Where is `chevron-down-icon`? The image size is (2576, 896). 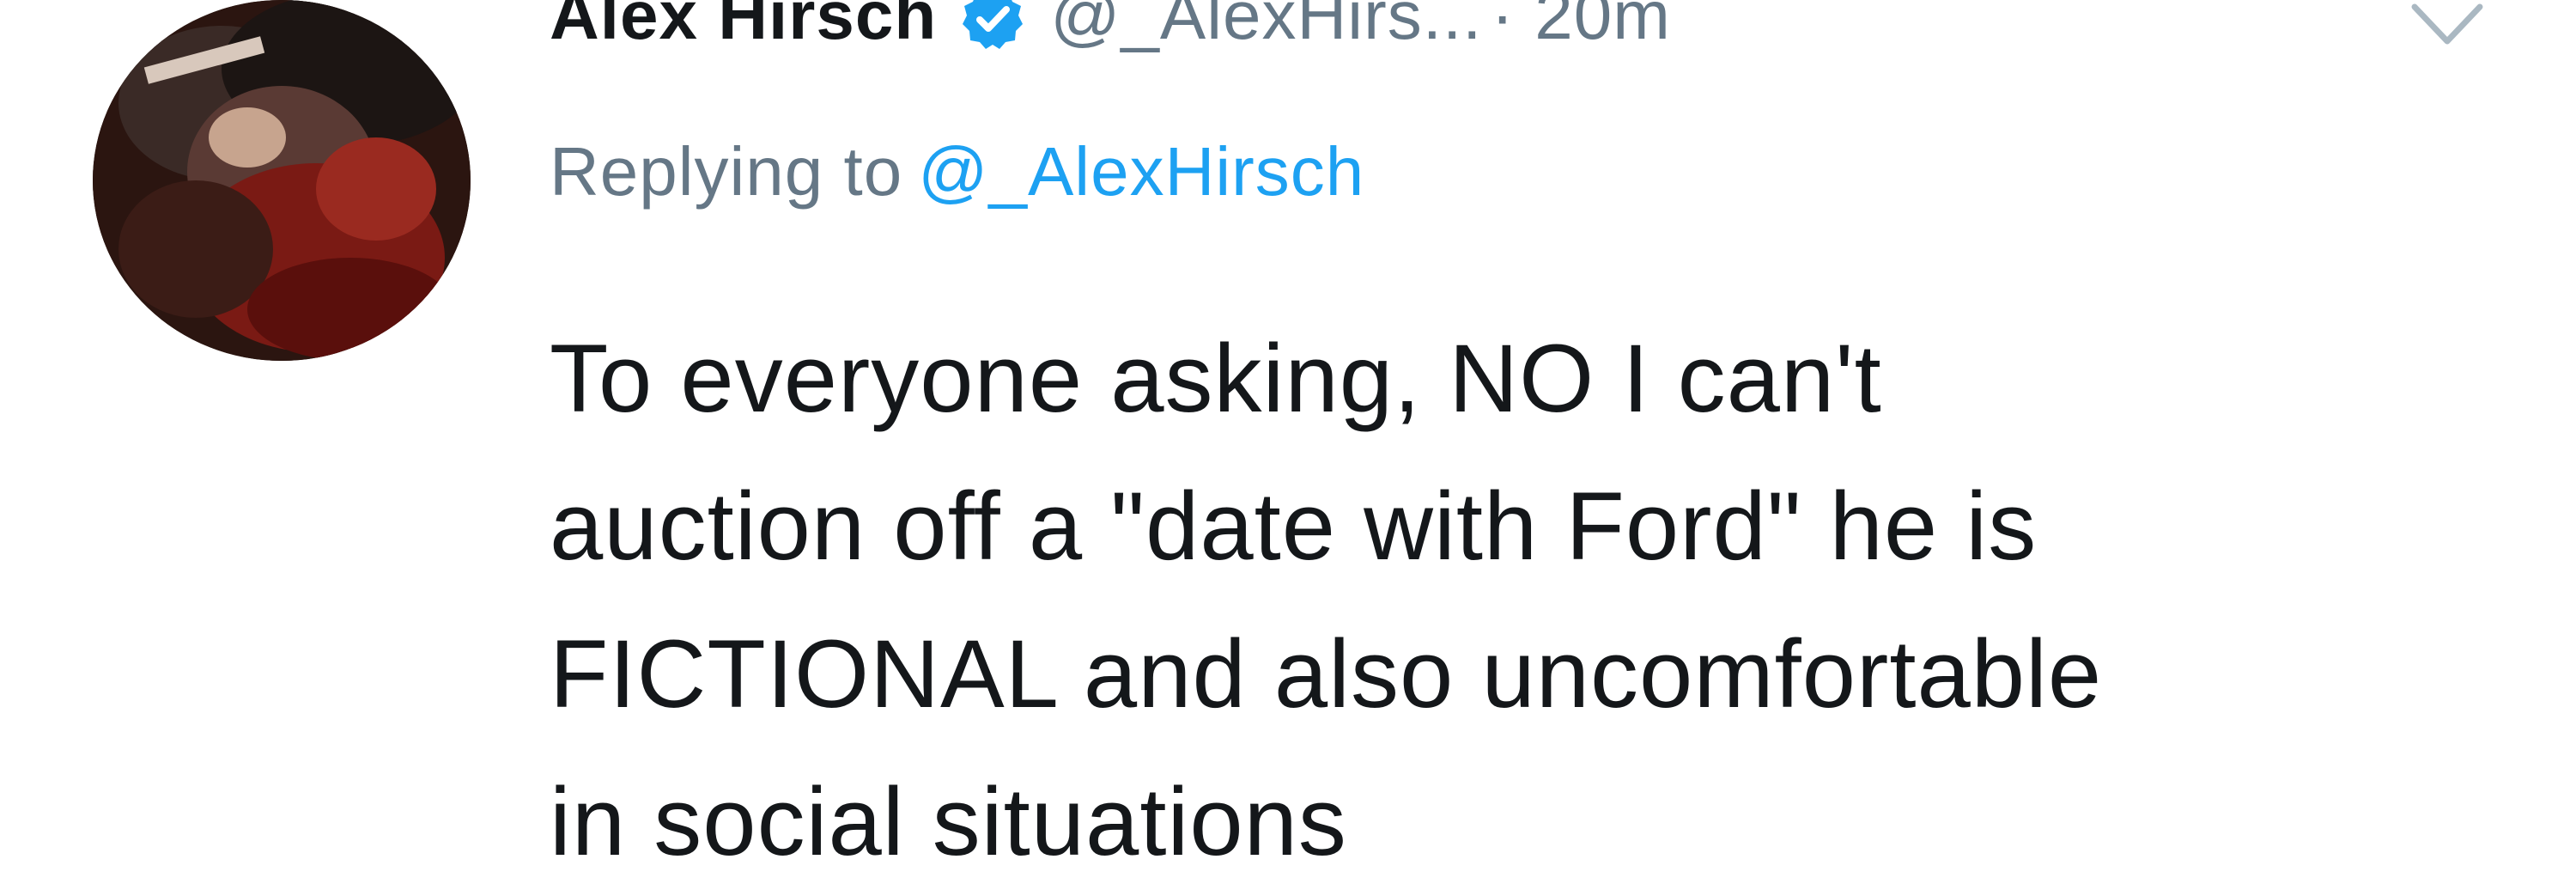
chevron-down-icon is located at coordinates (2448, 34).